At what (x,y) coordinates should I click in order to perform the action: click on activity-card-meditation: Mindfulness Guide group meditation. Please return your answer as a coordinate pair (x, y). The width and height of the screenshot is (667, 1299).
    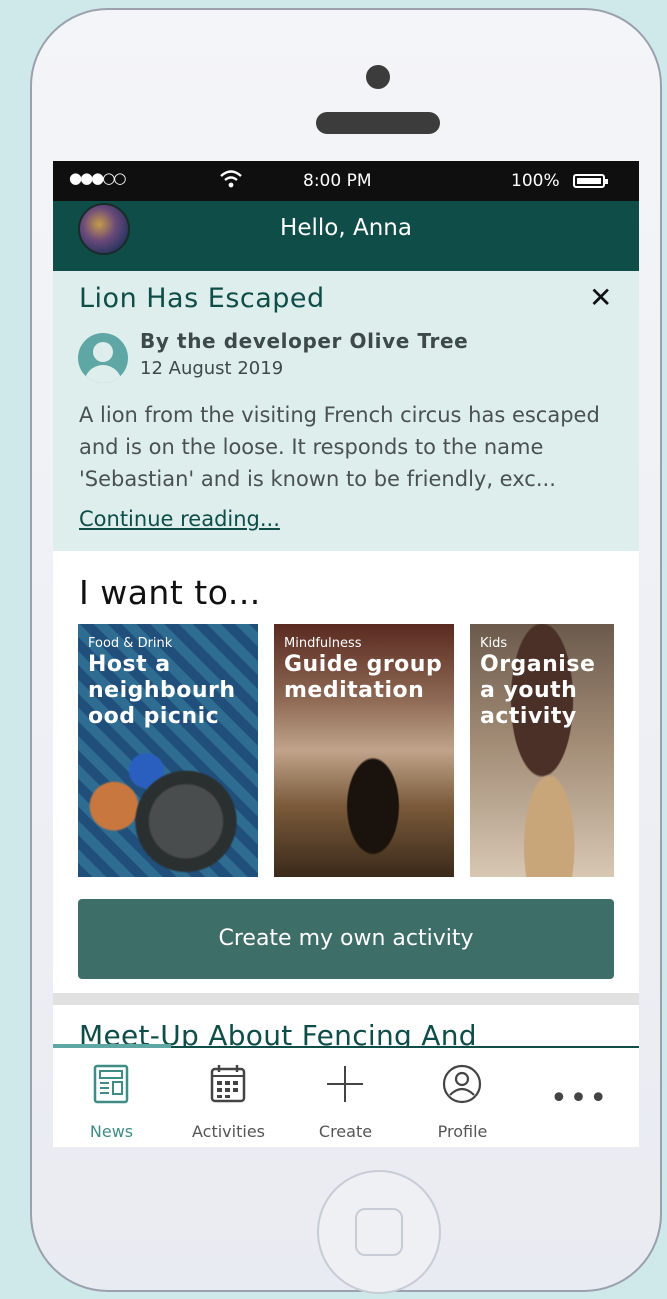
    Looking at the image, I should click on (364, 750).